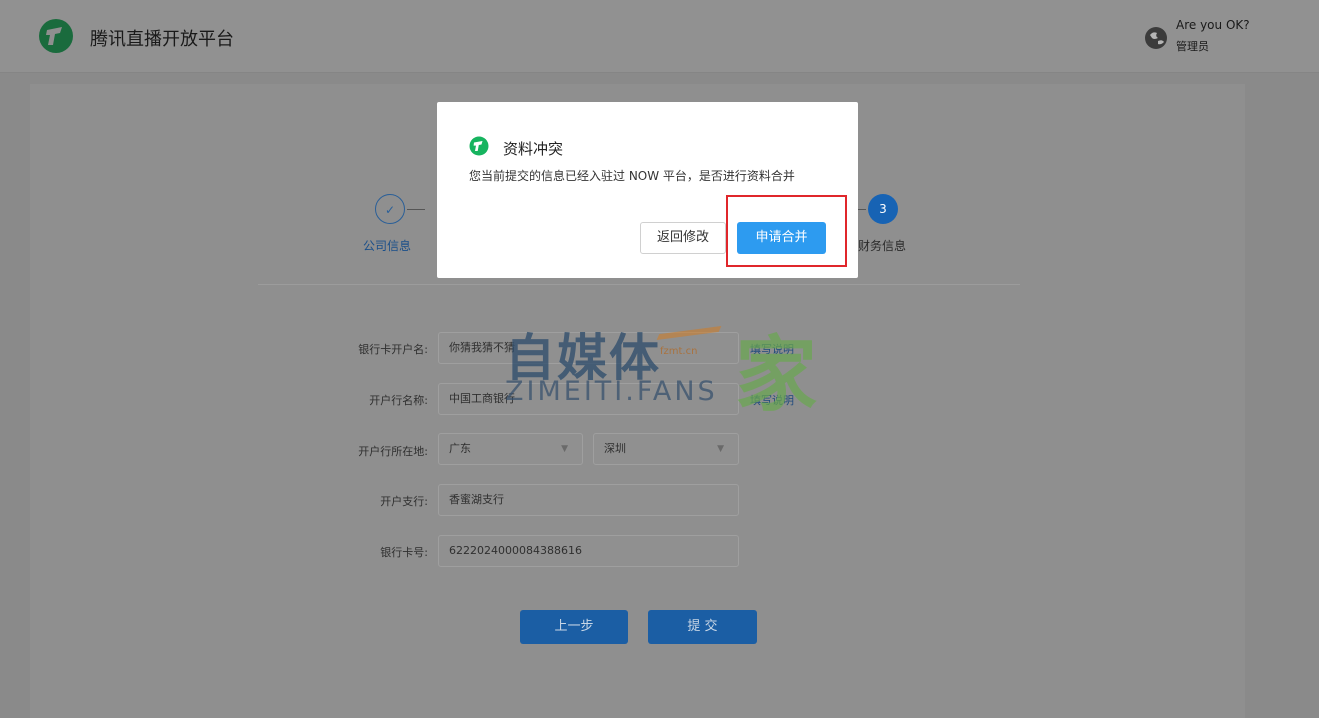  I want to click on card-number-input: 6222024000084388616, so click(588, 551).